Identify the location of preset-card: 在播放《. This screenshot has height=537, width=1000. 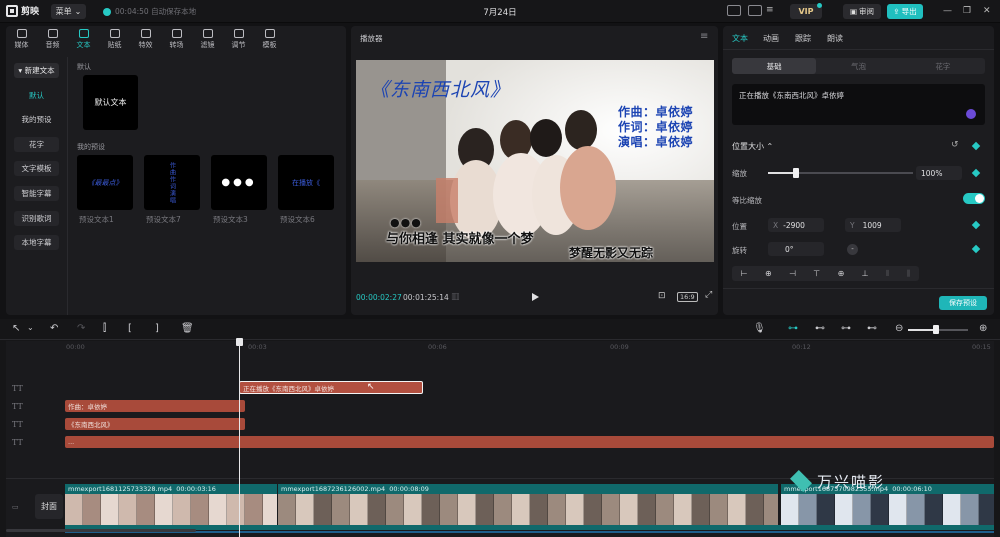
(306, 182).